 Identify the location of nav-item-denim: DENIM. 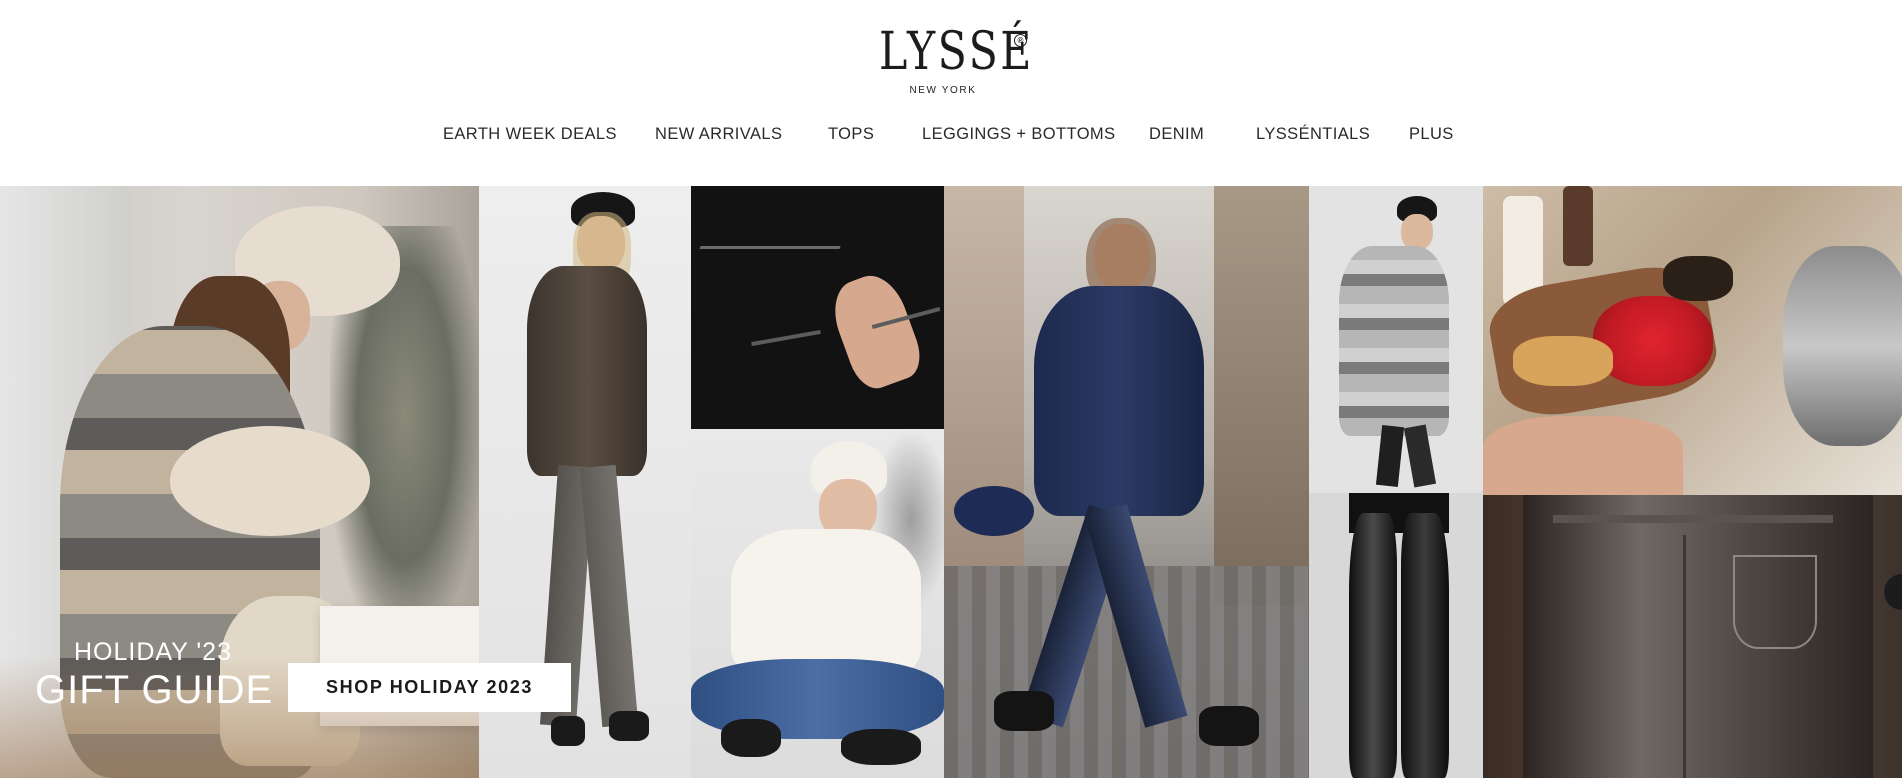
(1176, 134).